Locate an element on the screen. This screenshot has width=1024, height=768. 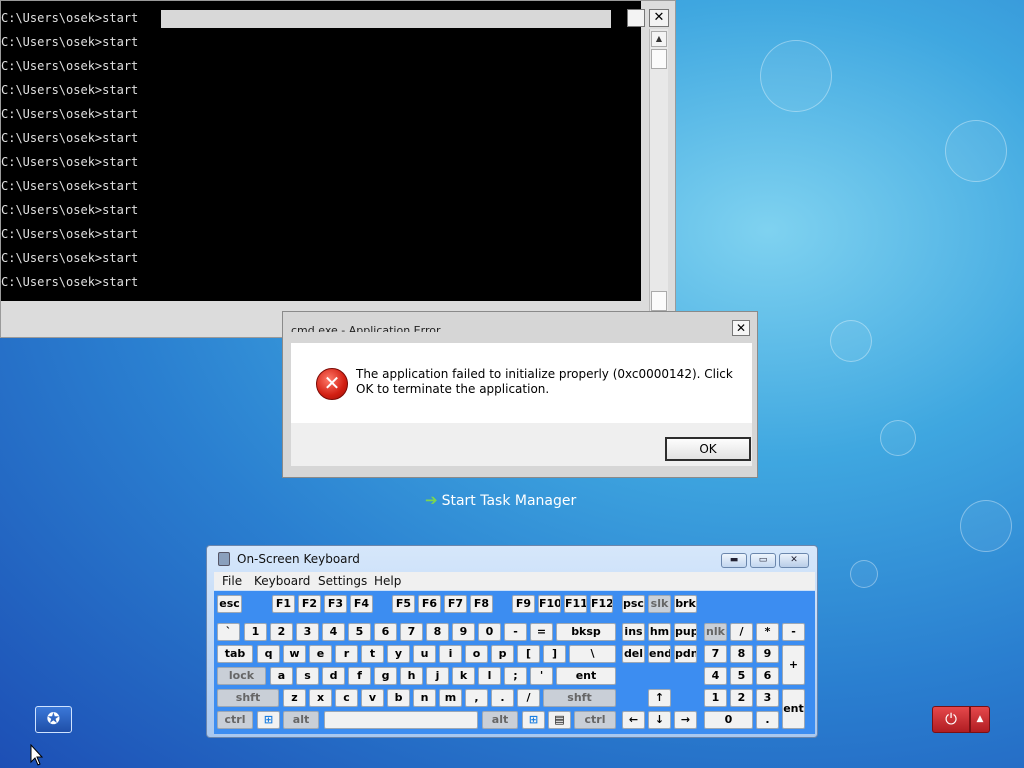
key-backslash: \ is located at coordinates (592, 654).